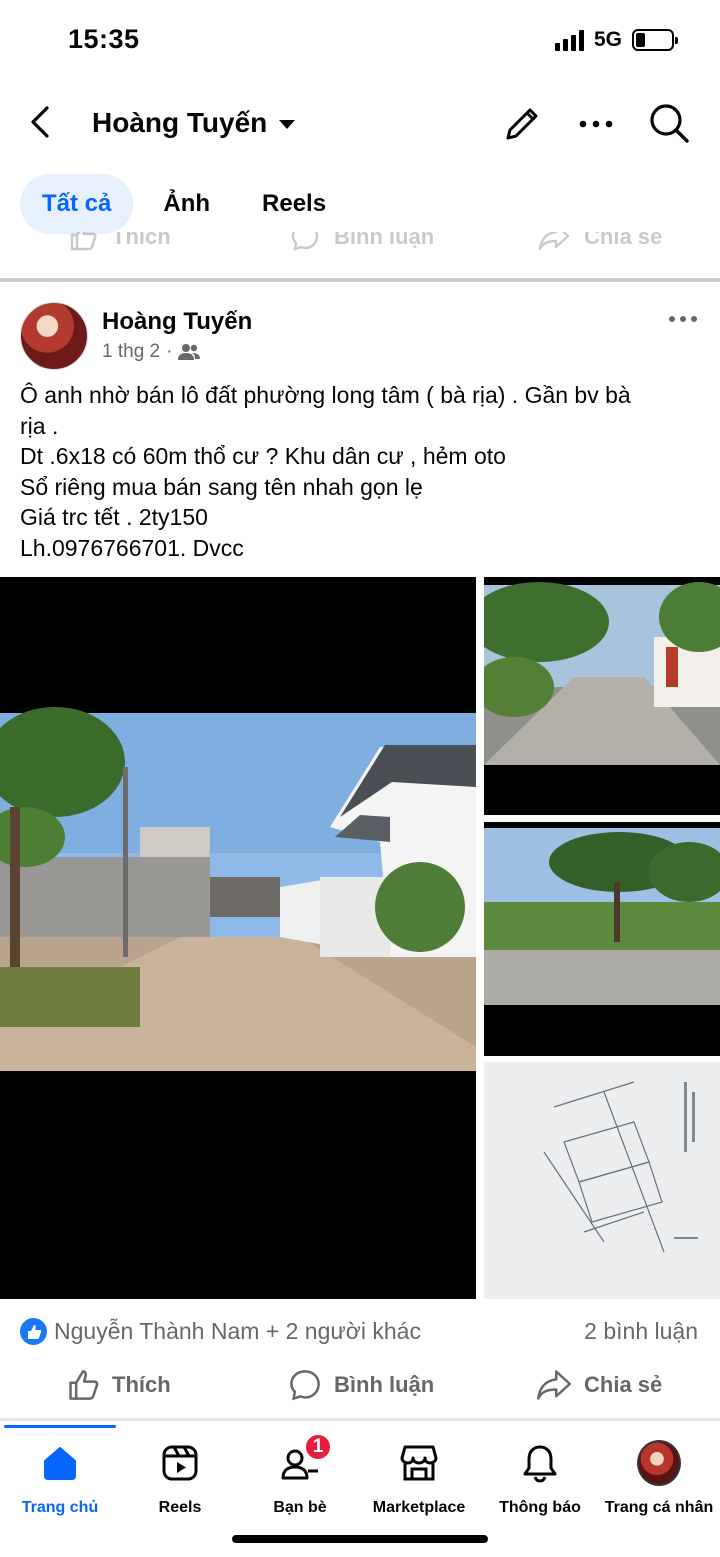  What do you see at coordinates (54, 336) in the screenshot?
I see `author-avatar` at bounding box center [54, 336].